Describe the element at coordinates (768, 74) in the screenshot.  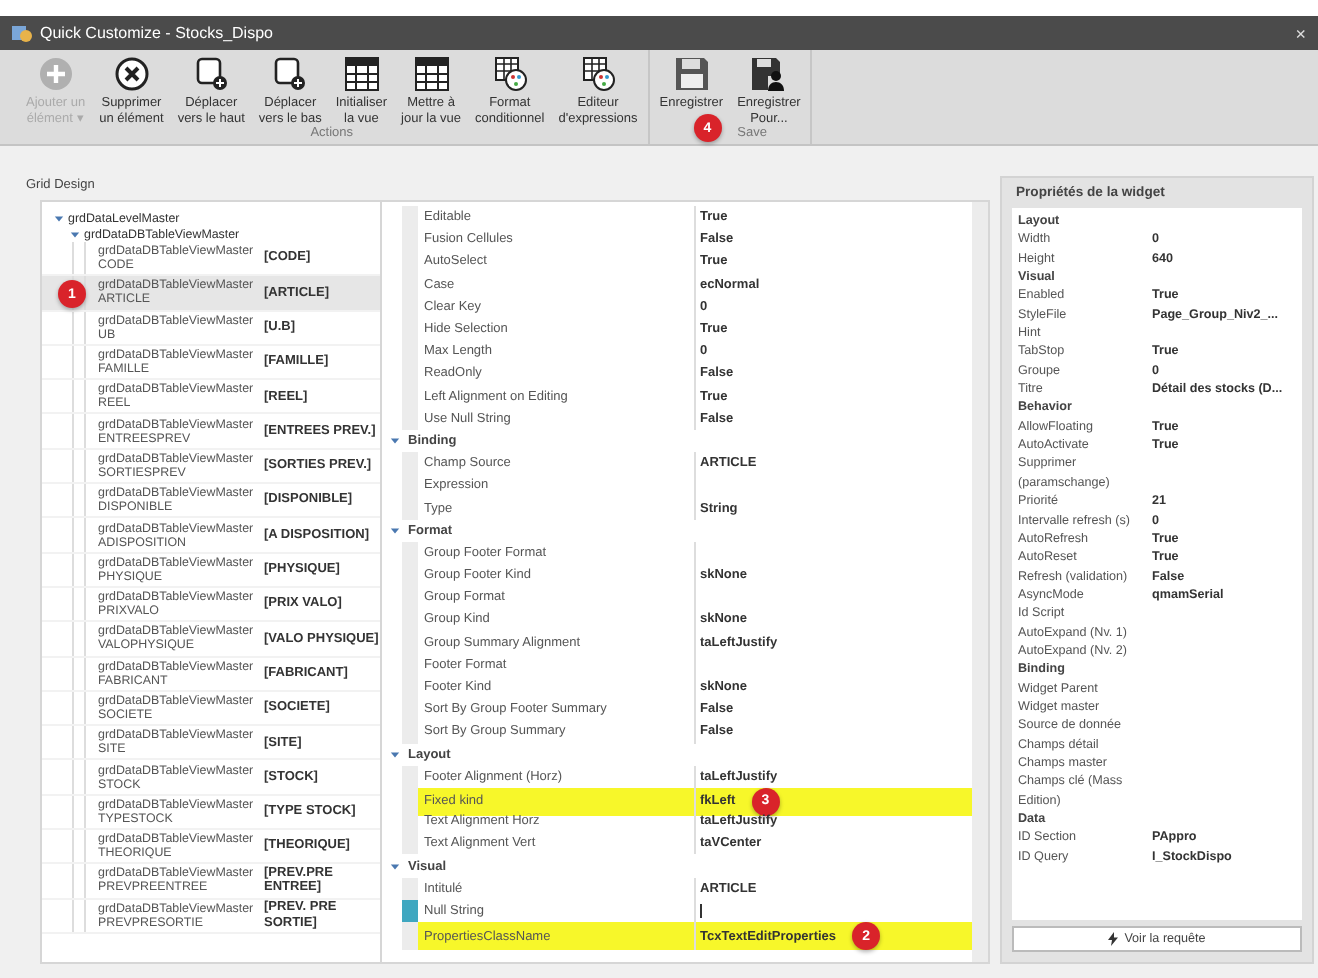
I see `floppy-person-icon` at that location.